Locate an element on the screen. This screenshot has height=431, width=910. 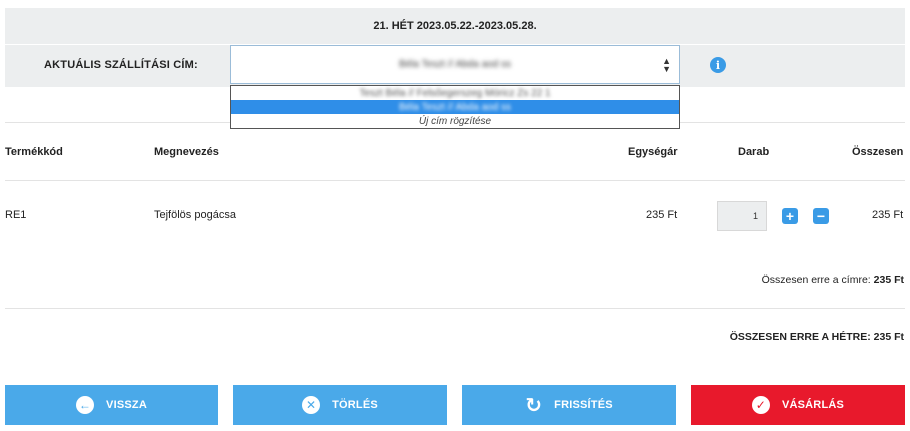
address-total: Összesen erre a címre: 235 Ft is located at coordinates (833, 280).